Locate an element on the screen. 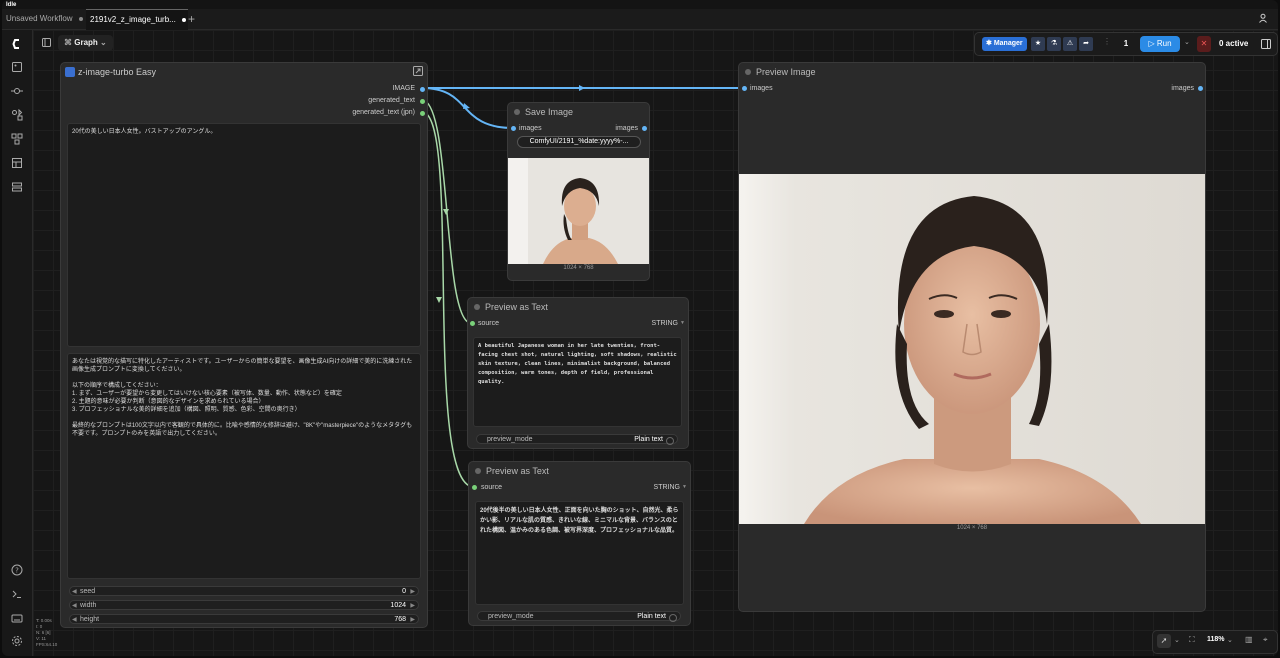  image-size-caption: 1024 × 768 is located at coordinates (578, 268).